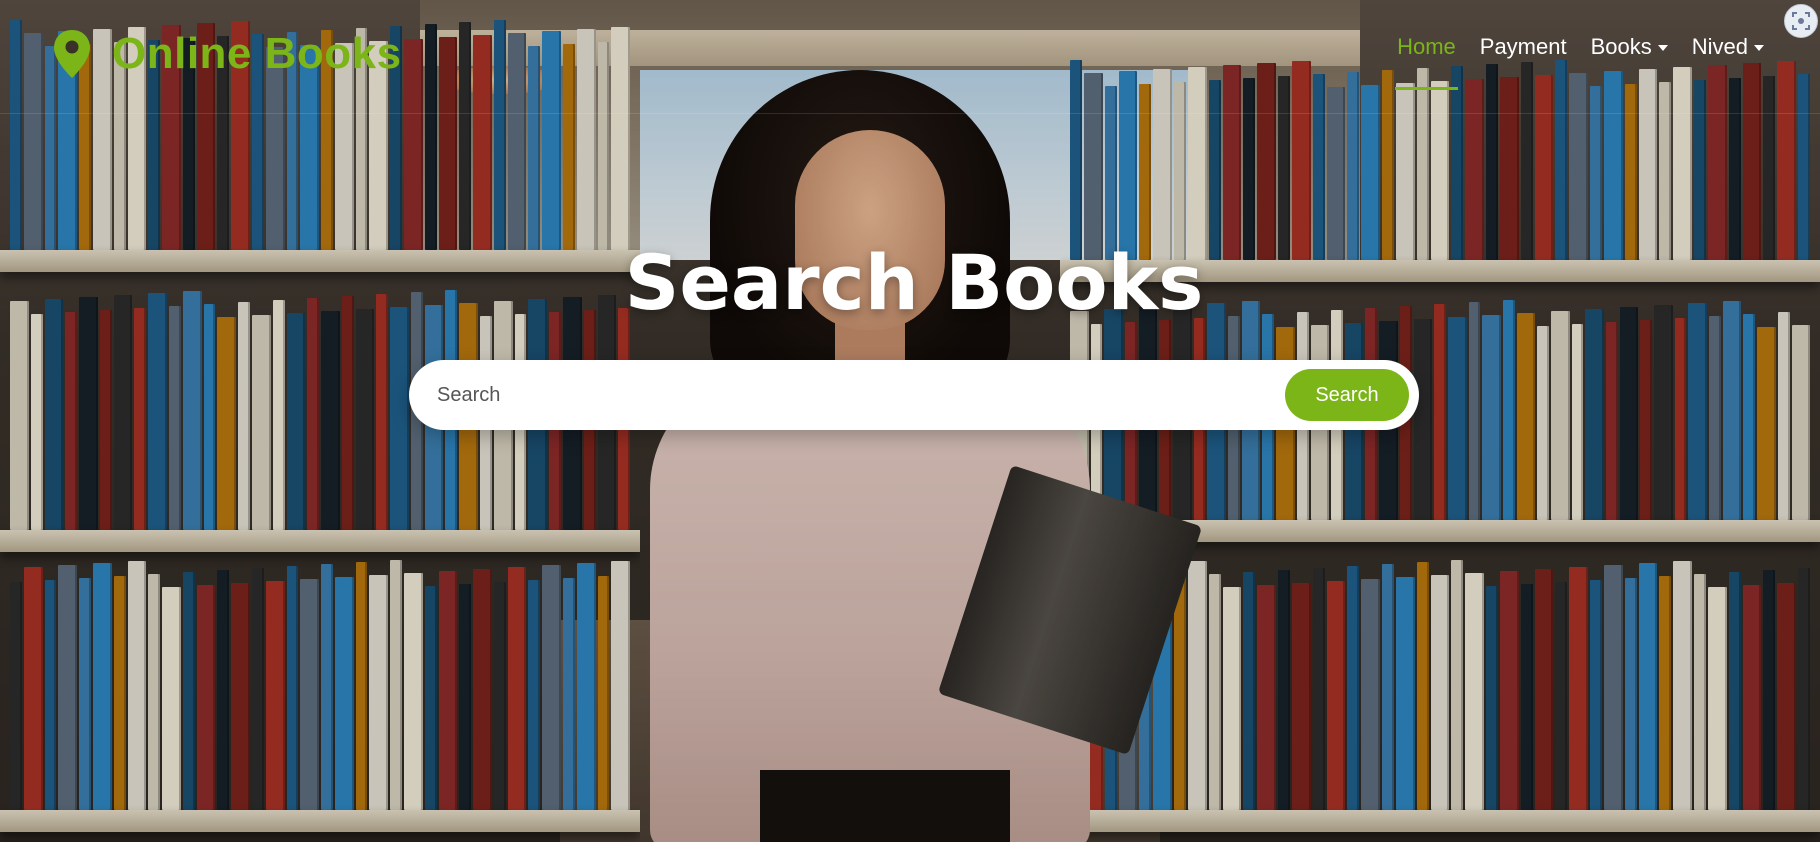 The image size is (1820, 842). I want to click on search-input, so click(847, 395).